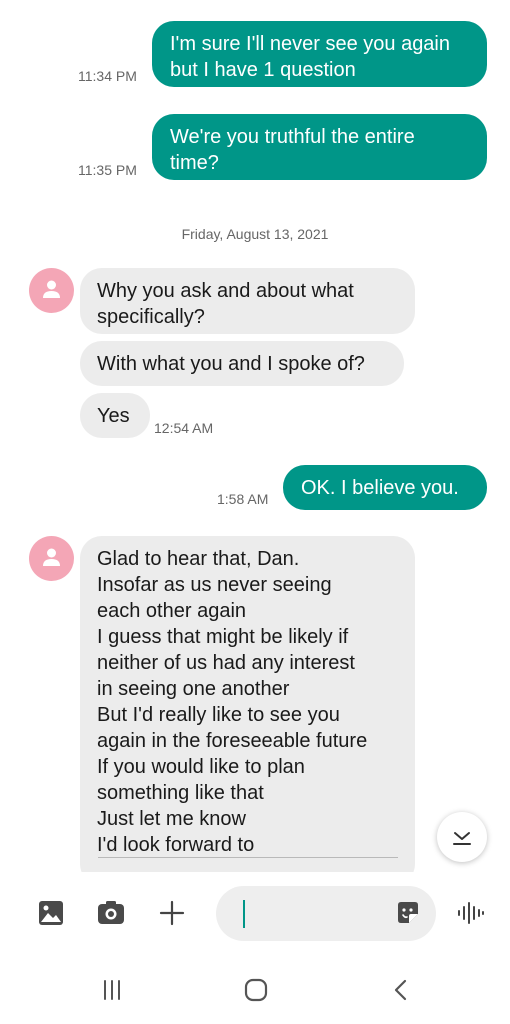  I want to click on scroll-to-bottom-button, so click(462, 837).